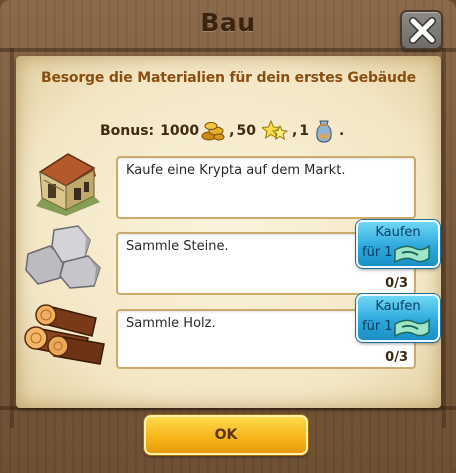 This screenshot has width=456, height=473. I want to click on close-icon, so click(422, 30).